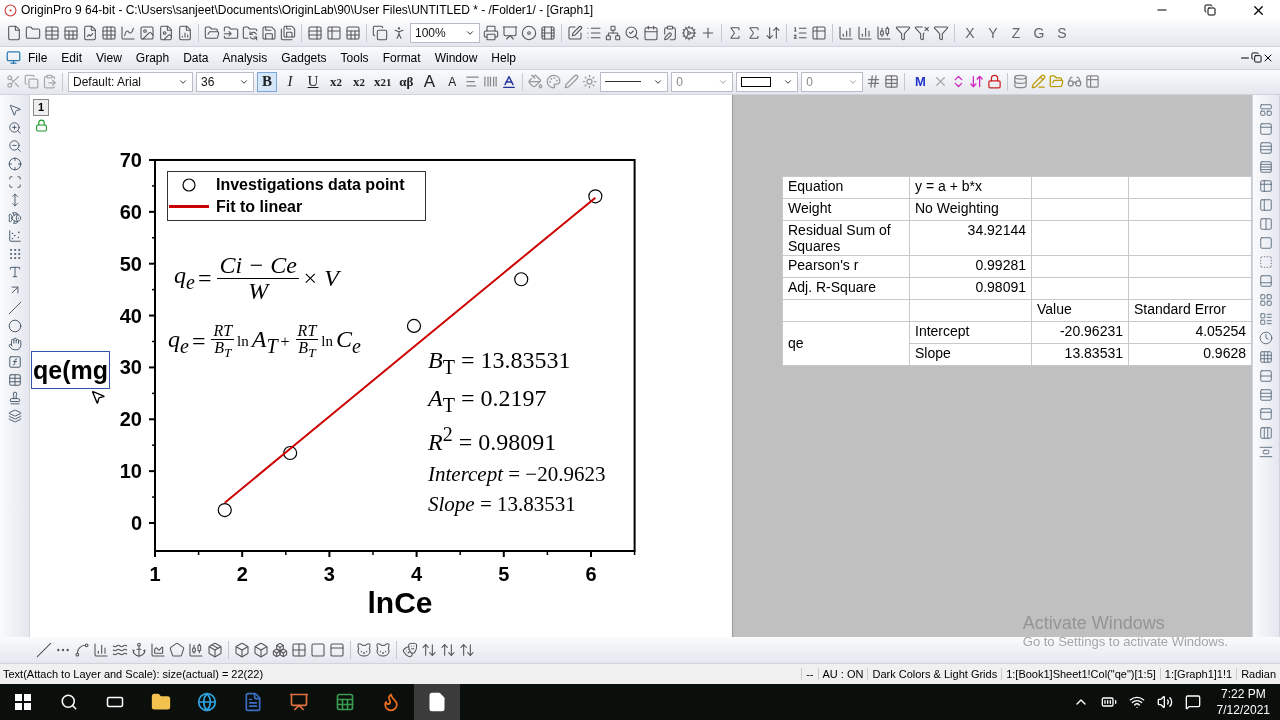 The image size is (1280, 720). I want to click on curve-icon, so click(128, 32).